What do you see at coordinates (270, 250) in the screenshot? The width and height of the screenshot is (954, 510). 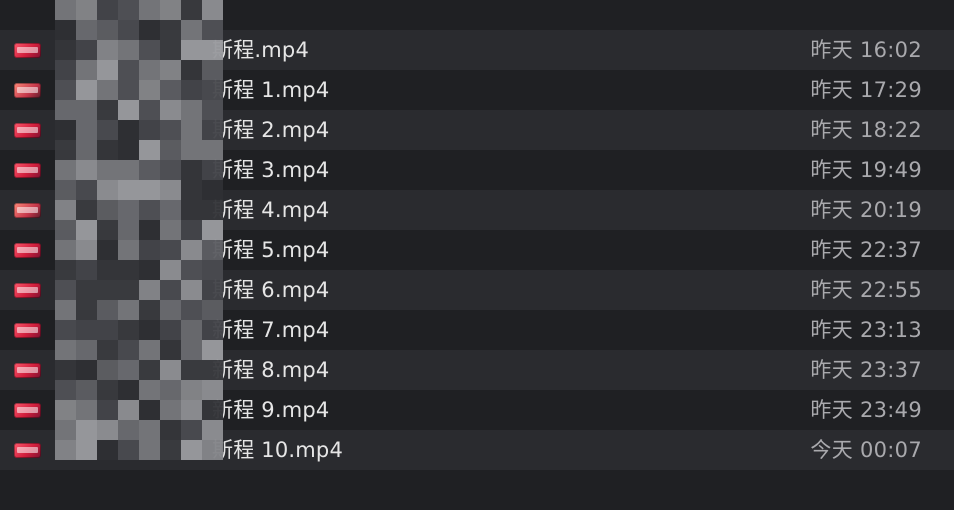 I see `file-name: 斯程 5.mp4` at bounding box center [270, 250].